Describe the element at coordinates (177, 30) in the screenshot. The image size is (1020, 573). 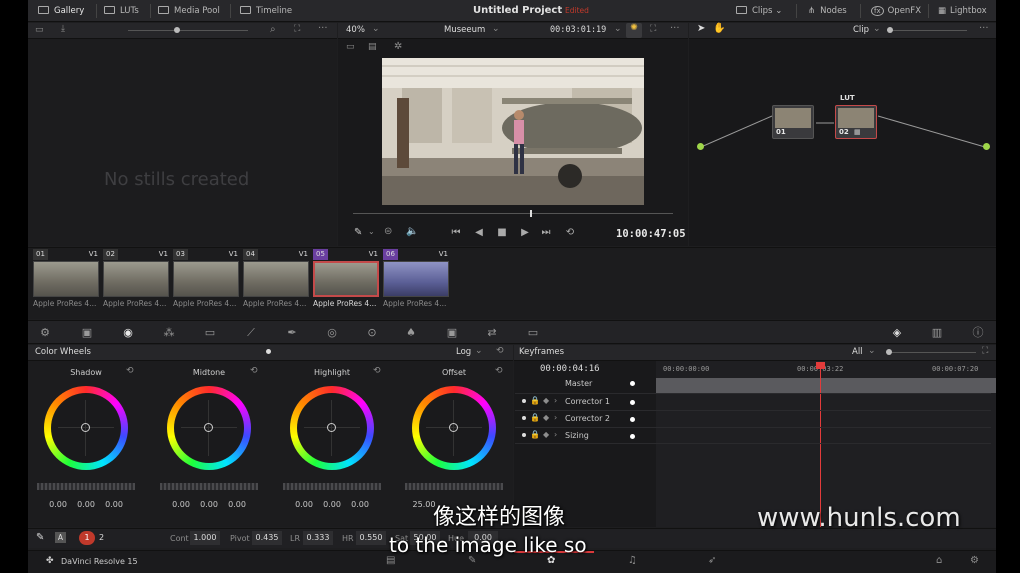
I see `zoom-slider-handle` at that location.